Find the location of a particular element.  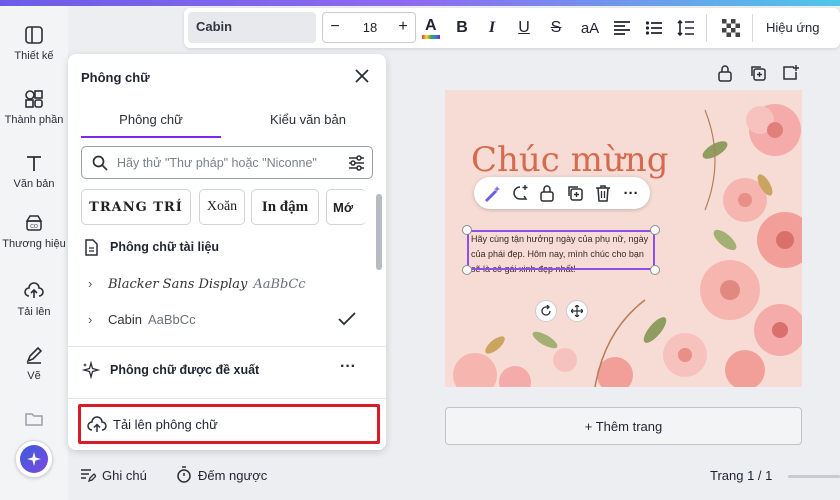

page-indicator: Trang 1 / 1 is located at coordinates (741, 475).